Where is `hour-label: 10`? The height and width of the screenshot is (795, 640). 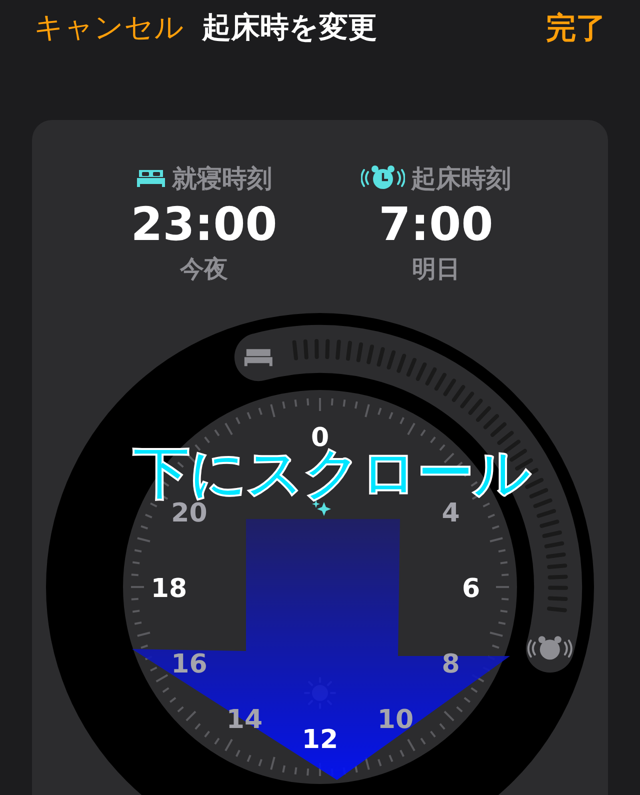 hour-label: 10 is located at coordinates (395, 719).